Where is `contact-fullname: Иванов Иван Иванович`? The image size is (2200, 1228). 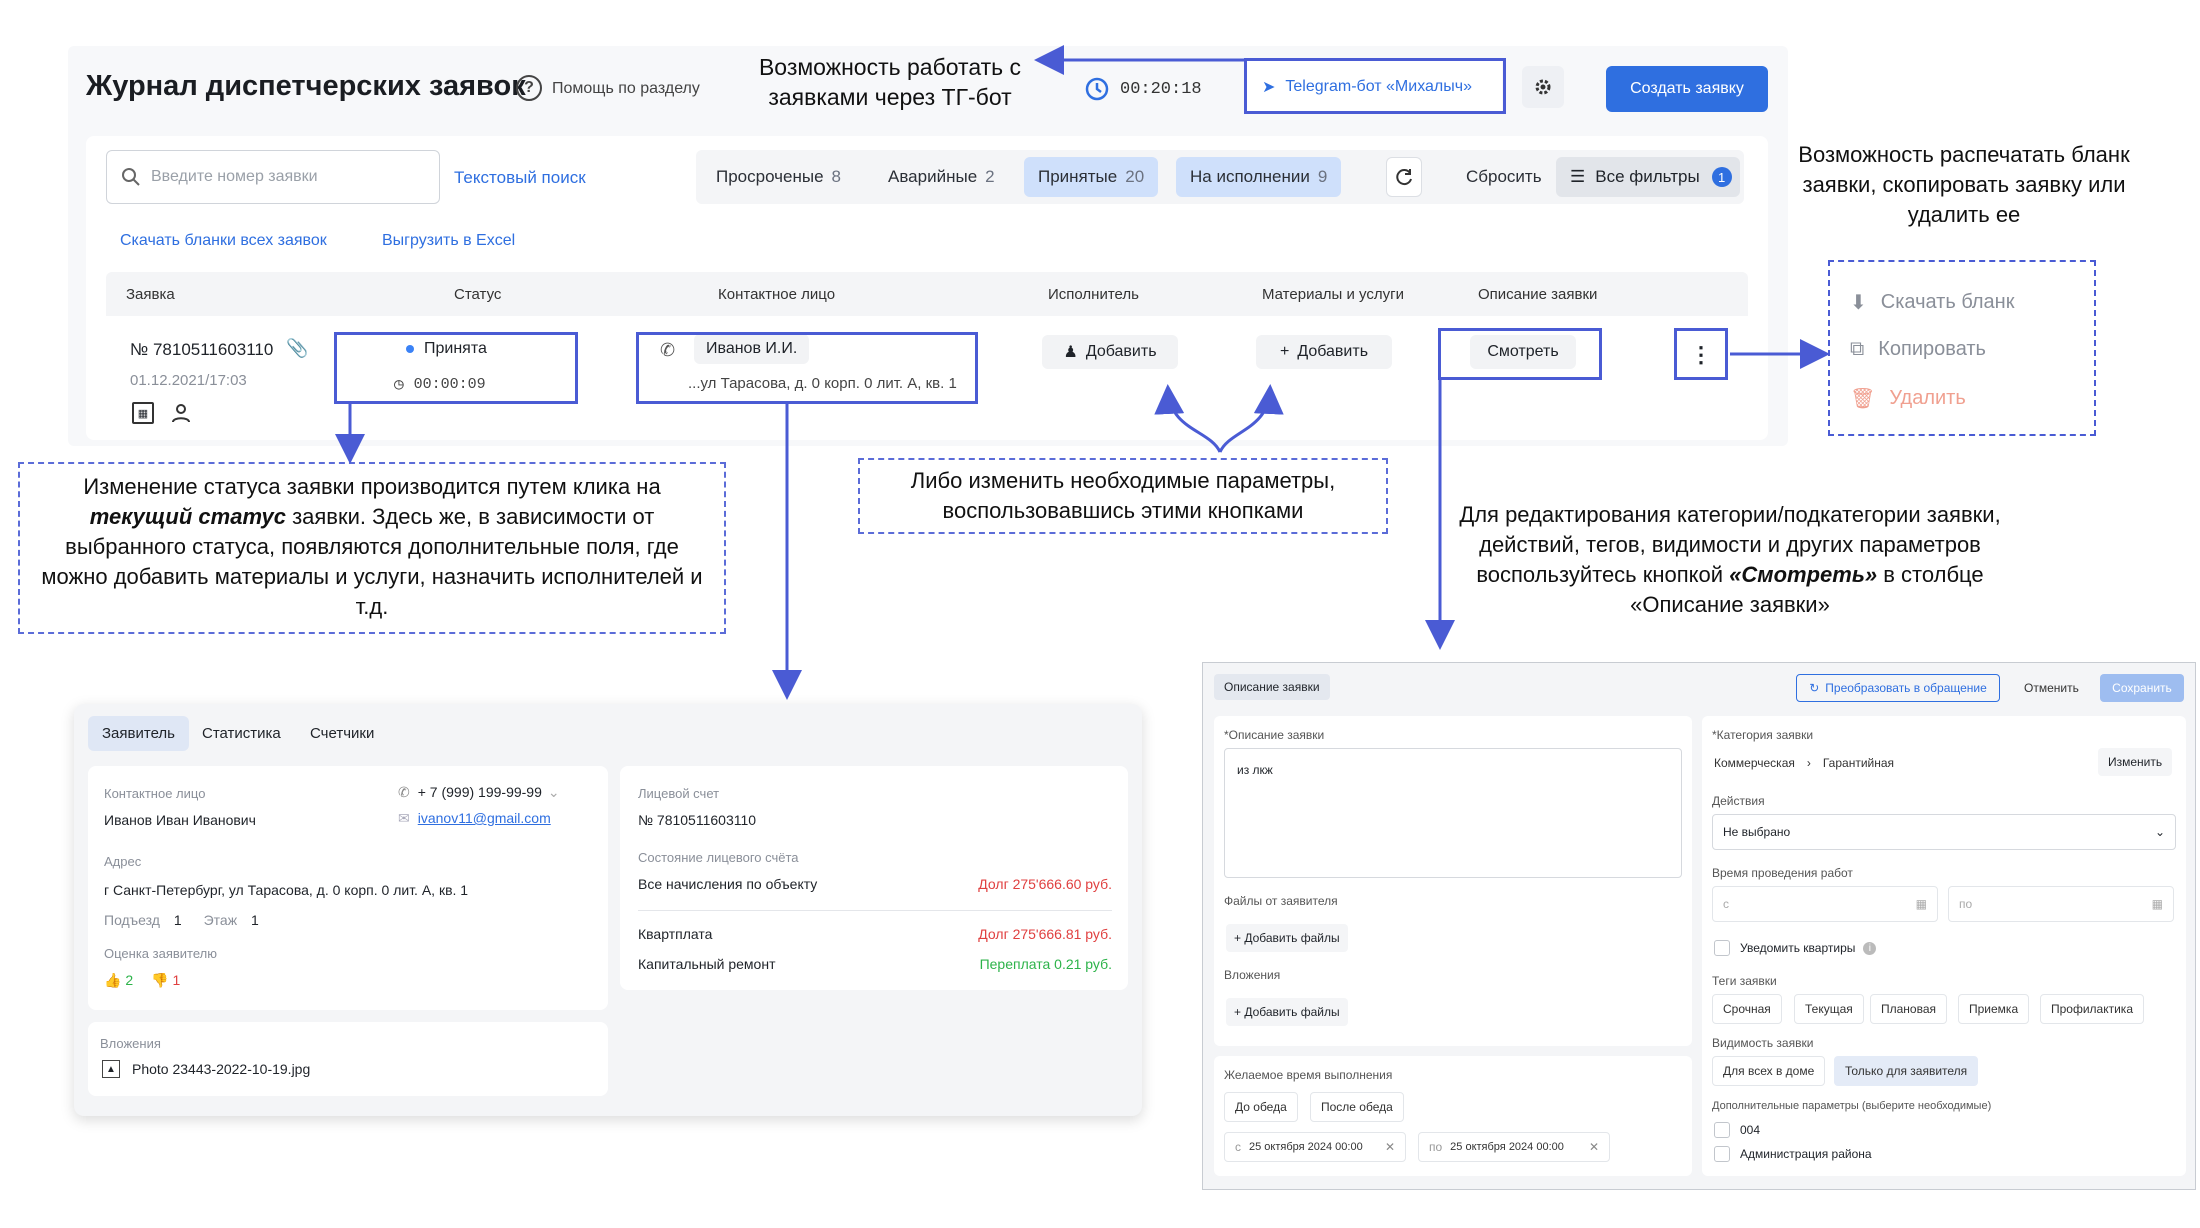 contact-fullname: Иванов Иван Иванович is located at coordinates (180, 820).